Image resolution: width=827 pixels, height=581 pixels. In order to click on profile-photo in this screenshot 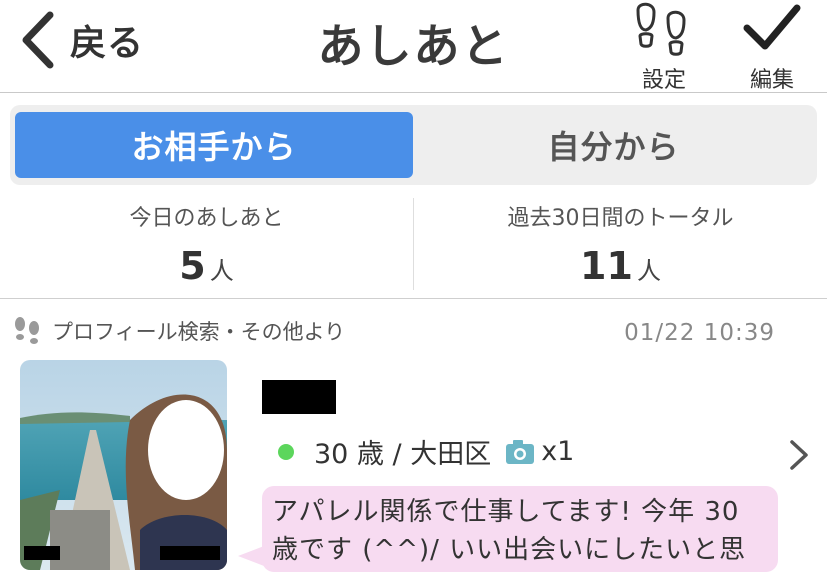, I will do `click(123, 465)`.